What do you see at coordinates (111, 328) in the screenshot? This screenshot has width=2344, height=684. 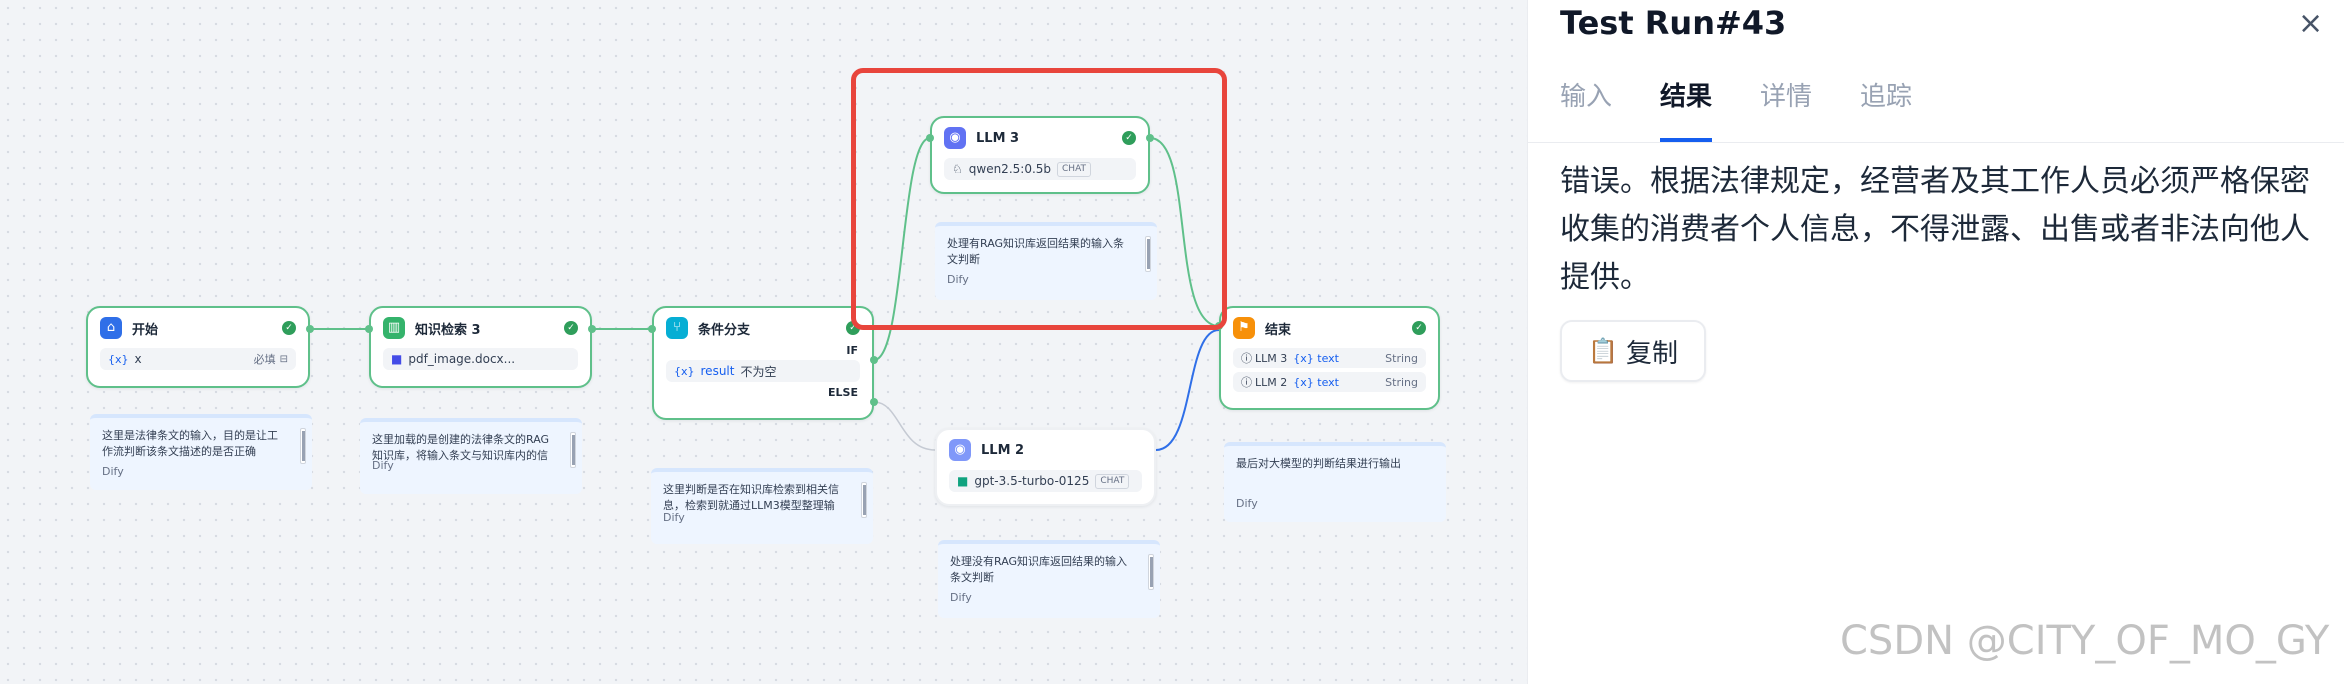 I see `home-icon: ⌂` at bounding box center [111, 328].